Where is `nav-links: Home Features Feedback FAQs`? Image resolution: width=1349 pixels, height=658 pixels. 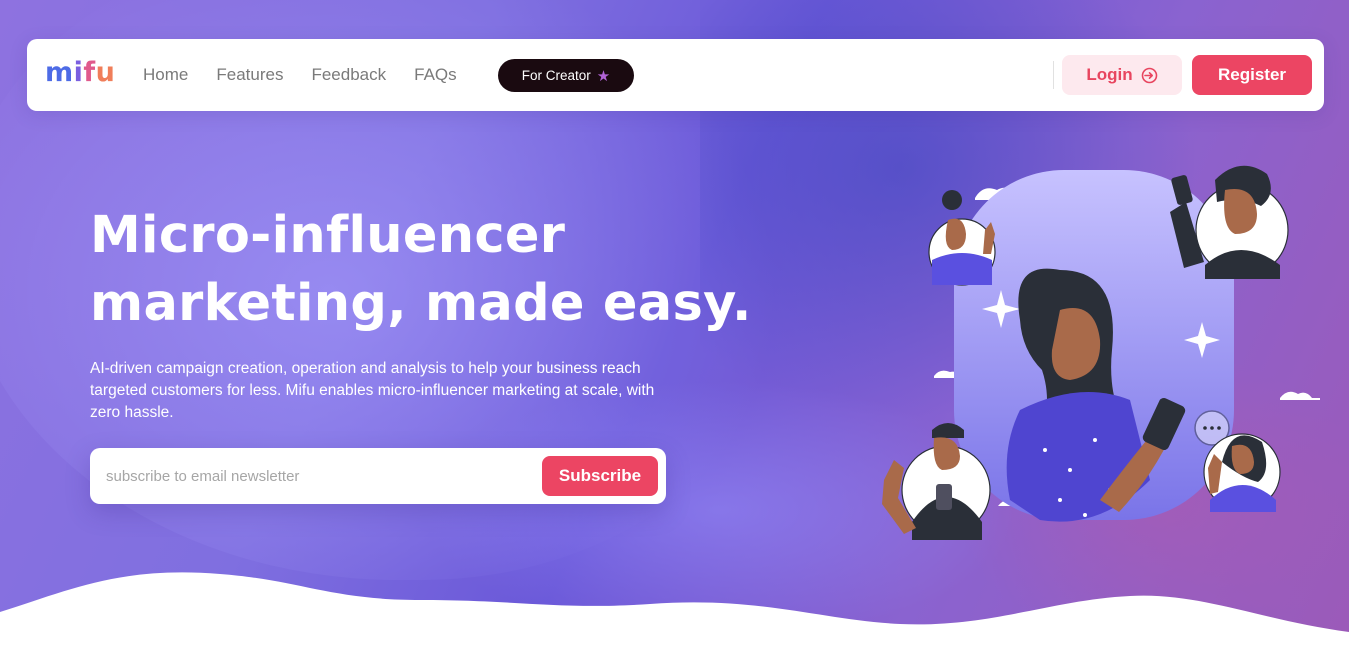
nav-links: Home Features Feedback FAQs is located at coordinates (314, 75).